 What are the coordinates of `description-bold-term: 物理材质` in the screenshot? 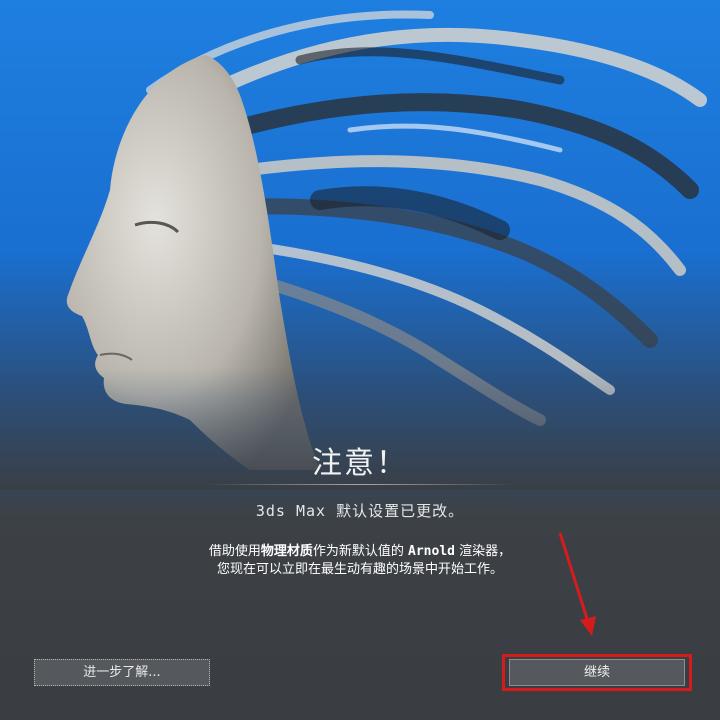 It's located at (286, 551).